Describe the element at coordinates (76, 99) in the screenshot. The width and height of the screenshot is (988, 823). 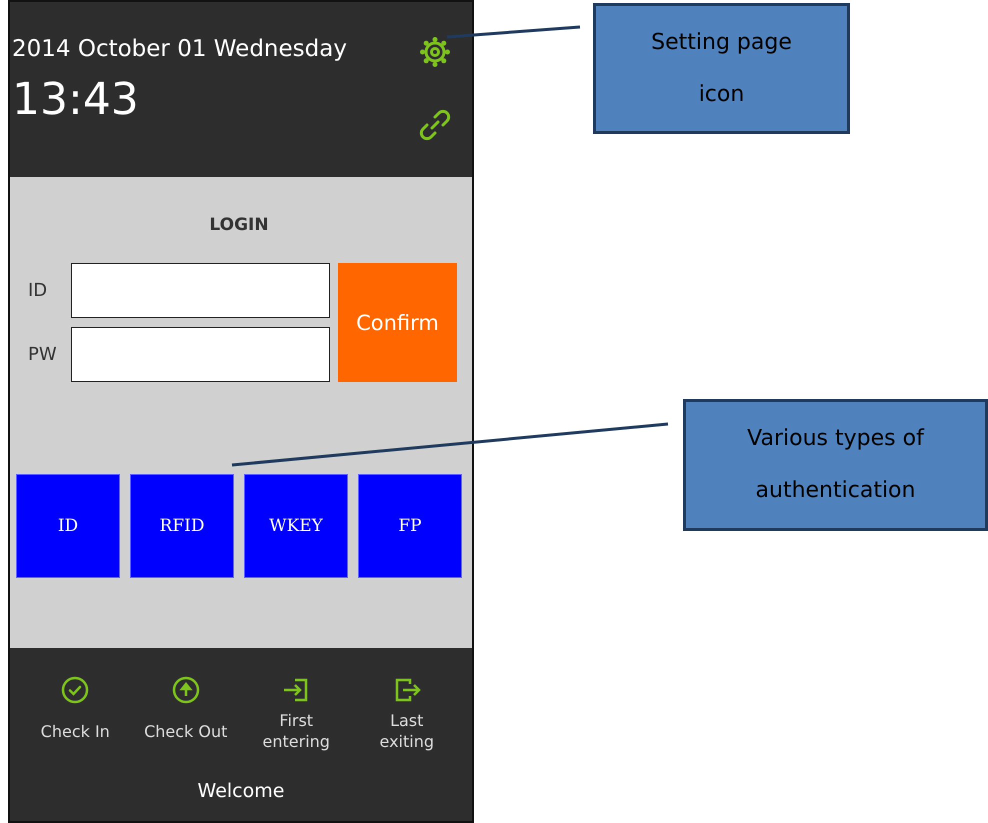
I see `time-text: 13:43` at that location.